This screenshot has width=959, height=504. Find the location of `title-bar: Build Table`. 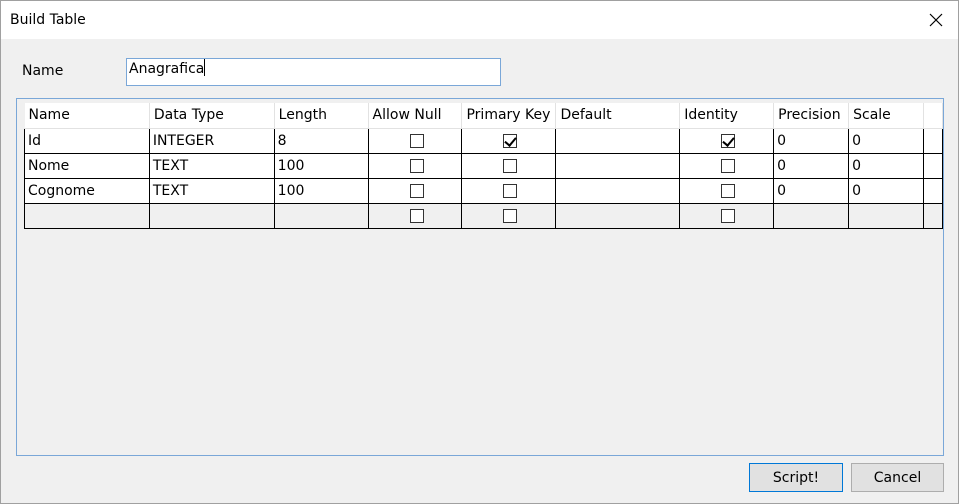

title-bar: Build Table is located at coordinates (479, 20).